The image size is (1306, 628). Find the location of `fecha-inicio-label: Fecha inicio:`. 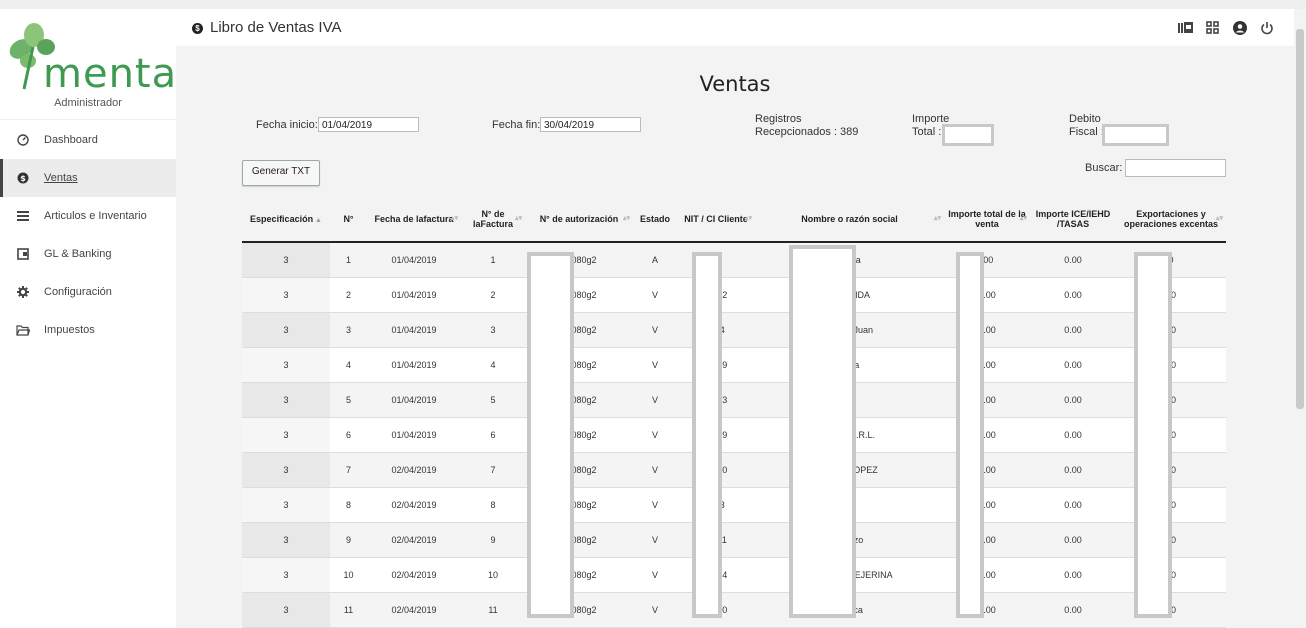

fecha-inicio-label: Fecha inicio: is located at coordinates (287, 125).